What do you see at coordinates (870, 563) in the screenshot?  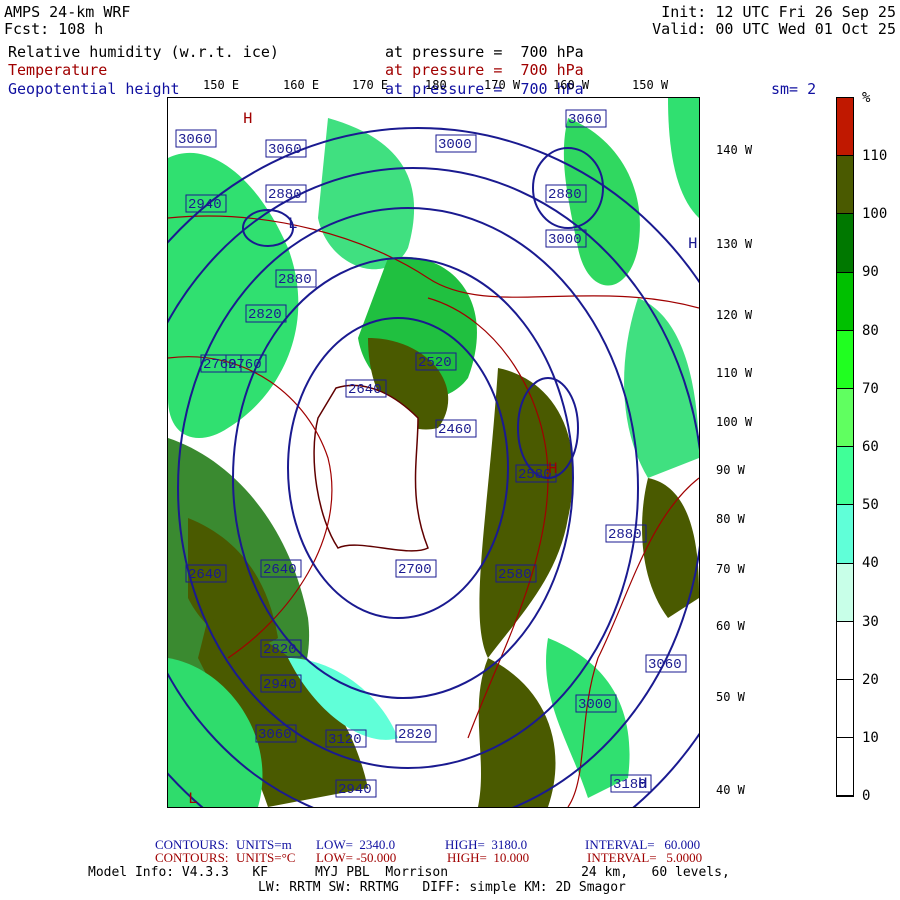 I see `colorbar-label: 40` at bounding box center [870, 563].